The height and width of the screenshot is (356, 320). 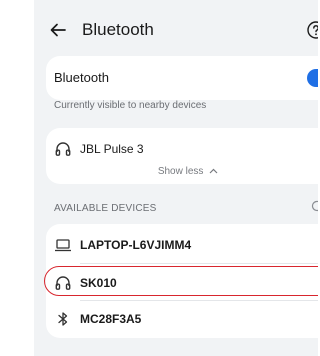 I want to click on show-less-label: Show less, so click(x=180, y=171).